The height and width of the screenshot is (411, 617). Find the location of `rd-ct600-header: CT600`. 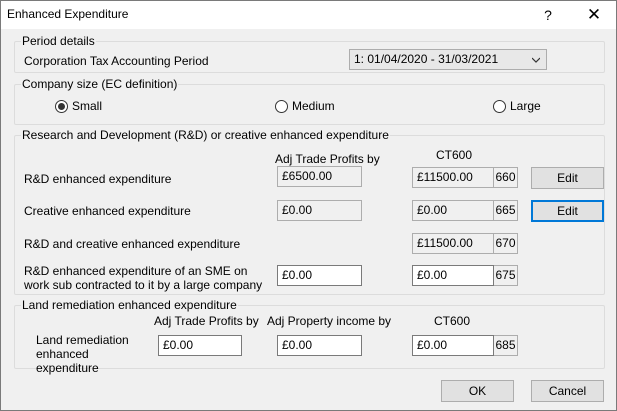

rd-ct600-header: CT600 is located at coordinates (454, 155).